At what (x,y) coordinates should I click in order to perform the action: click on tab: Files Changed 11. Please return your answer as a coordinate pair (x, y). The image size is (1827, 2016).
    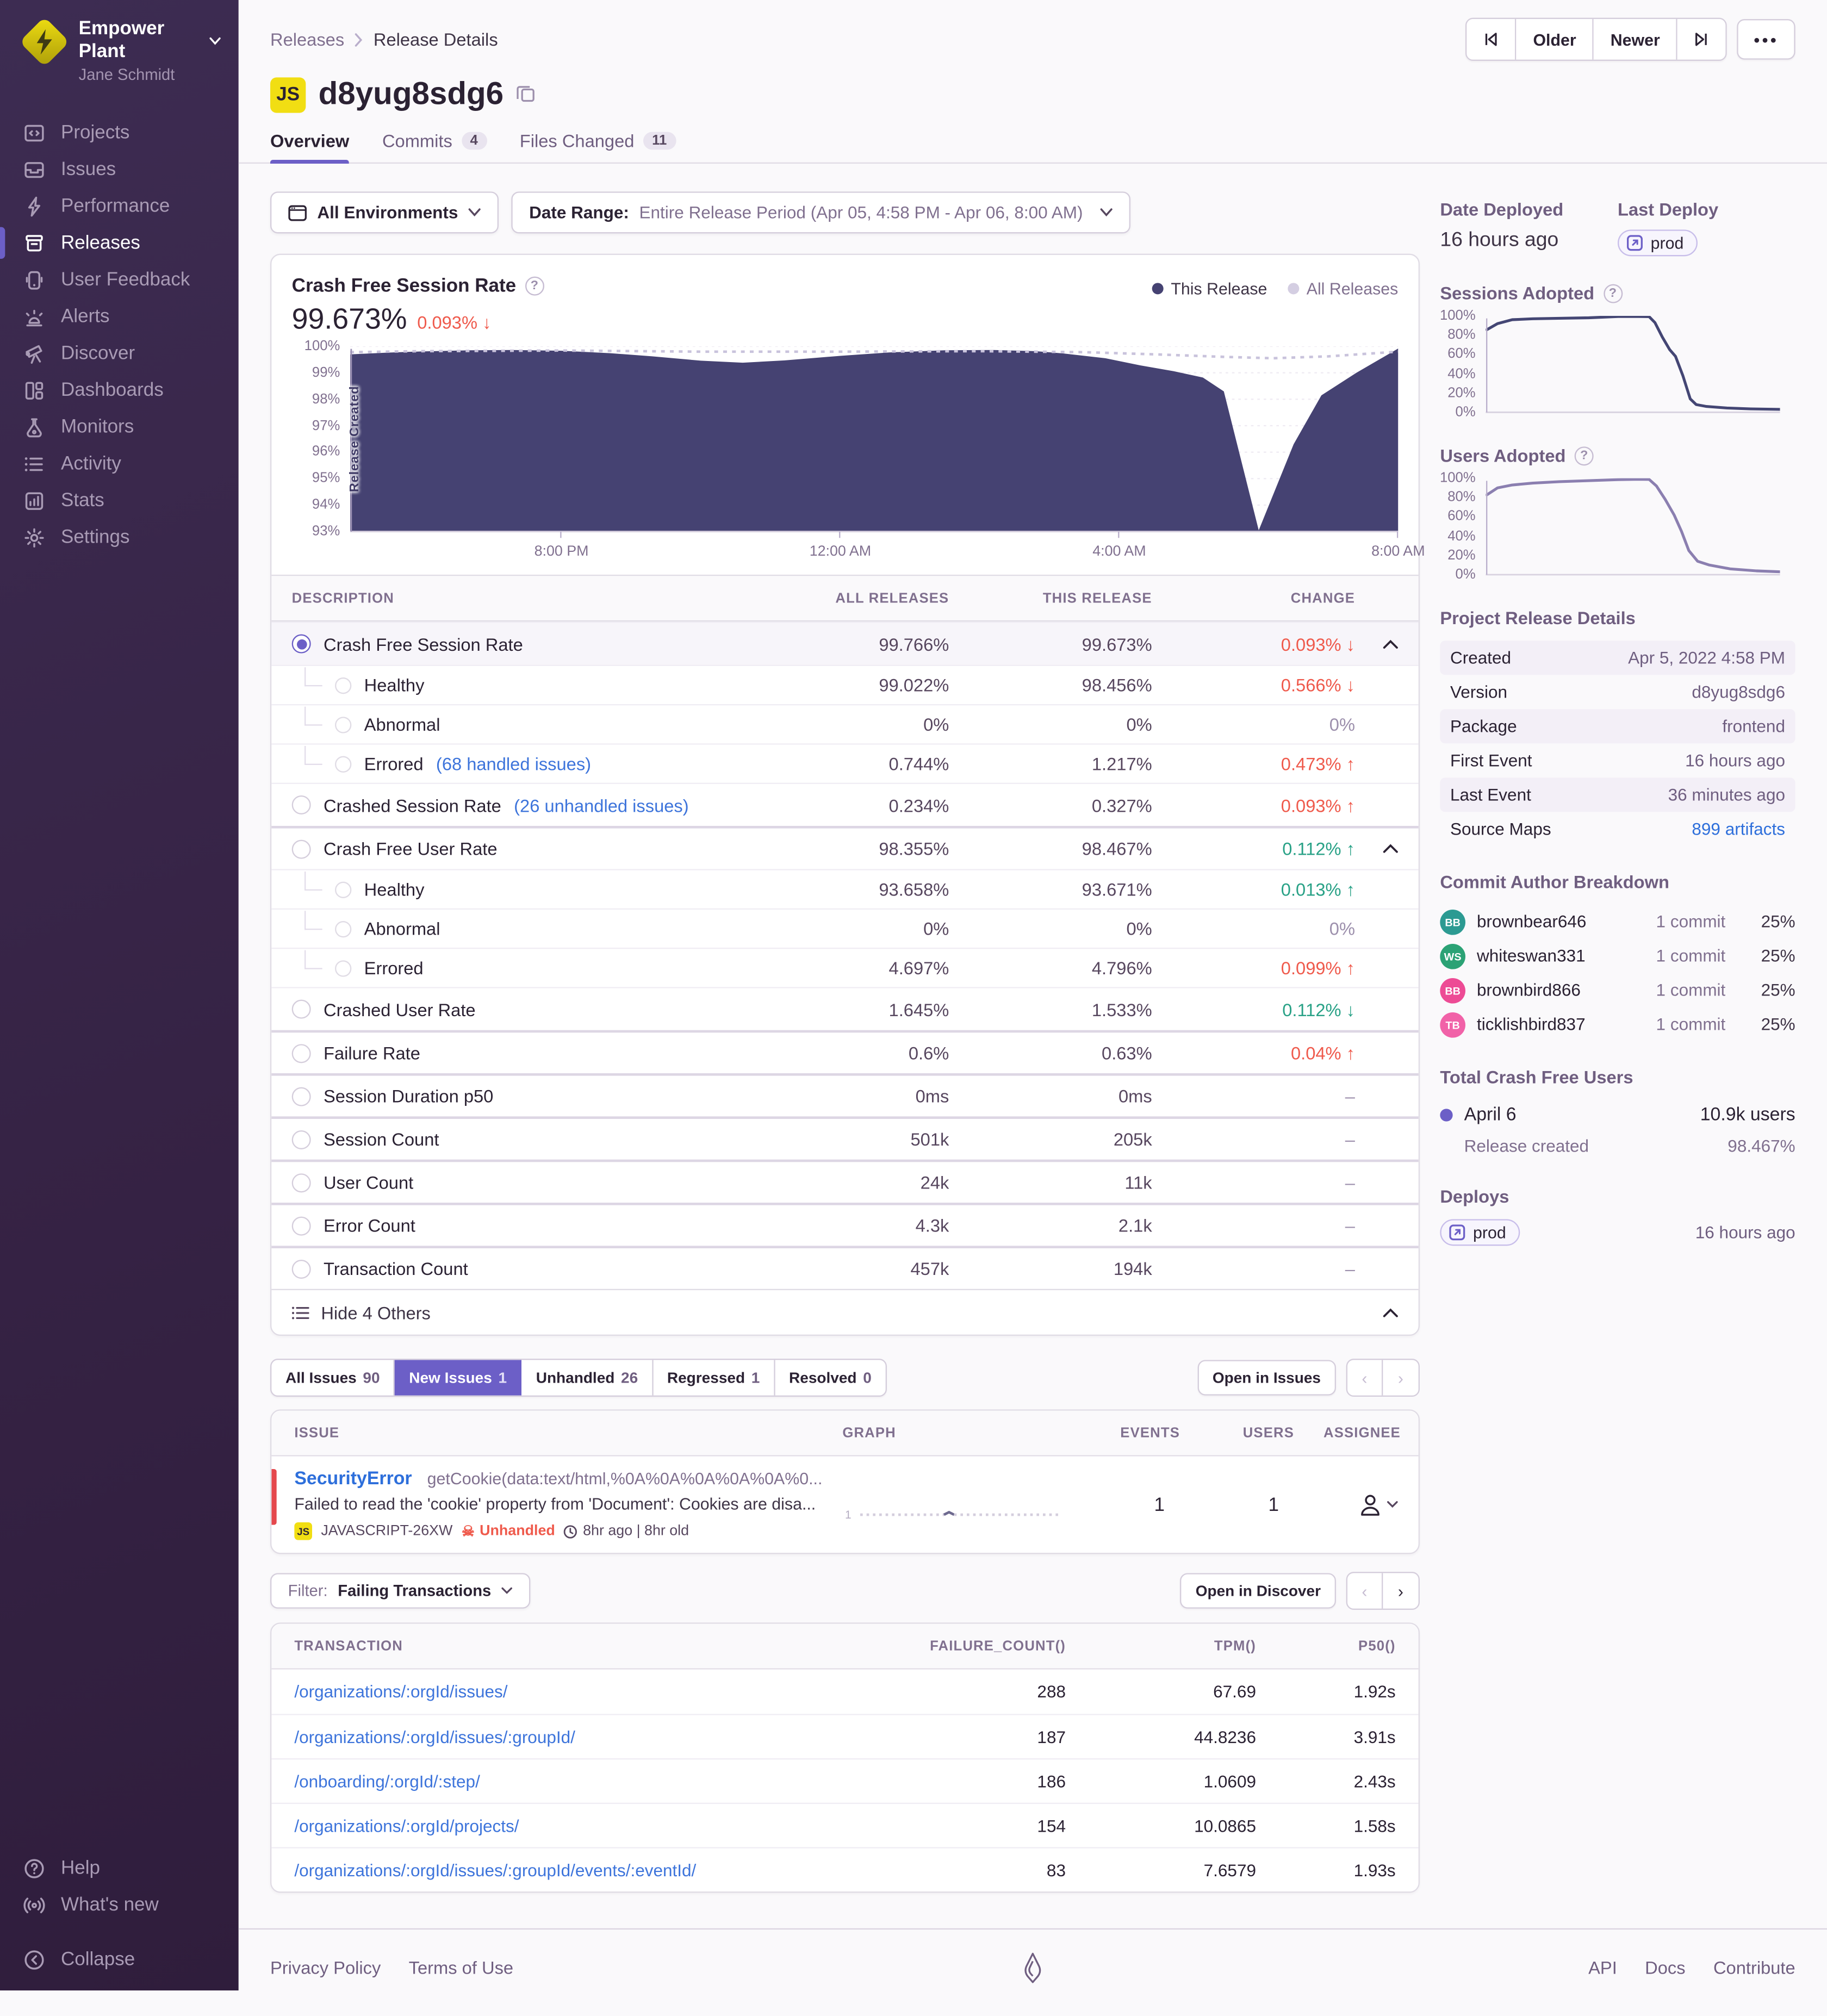
    Looking at the image, I should click on (598, 146).